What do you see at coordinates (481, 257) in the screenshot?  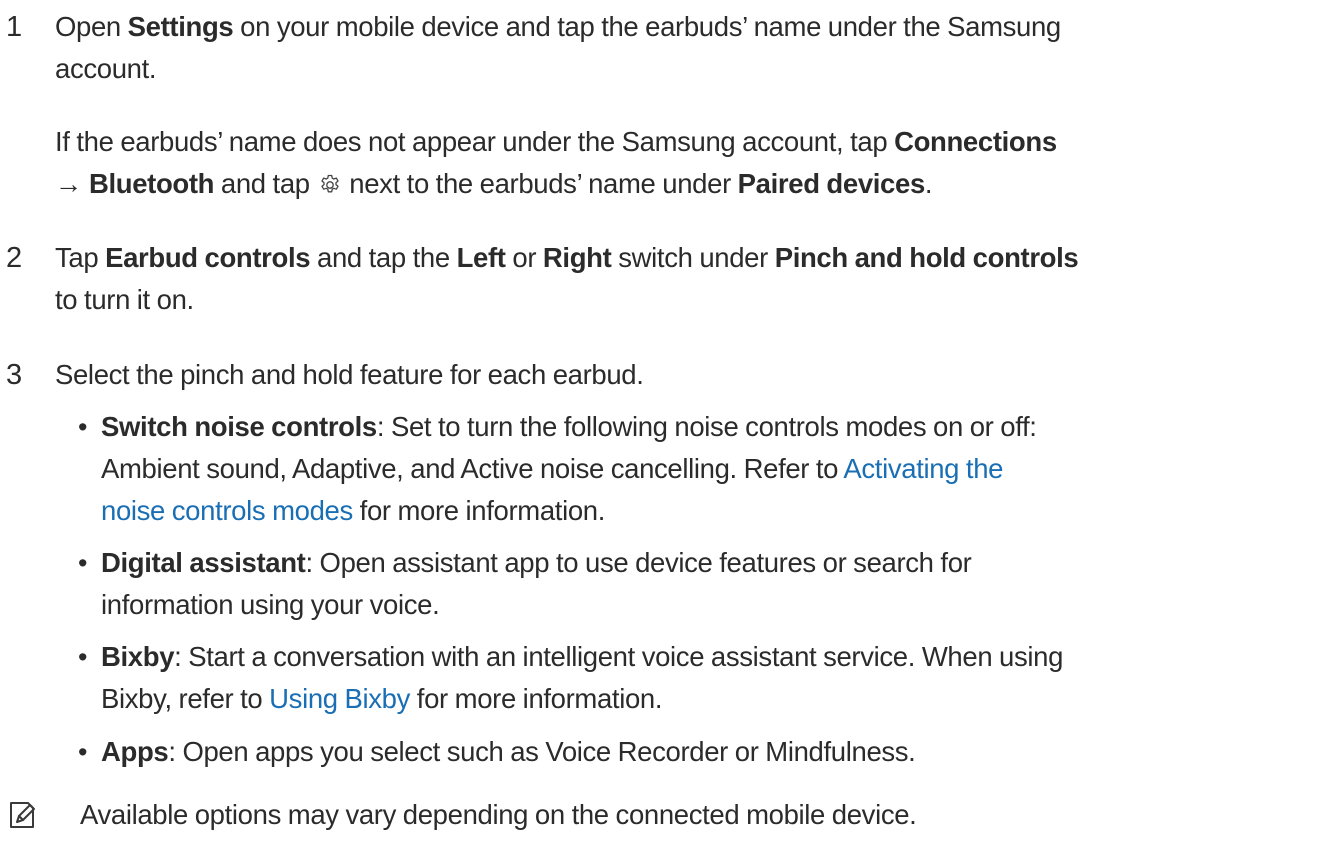 I see `ui-term-left: Left` at bounding box center [481, 257].